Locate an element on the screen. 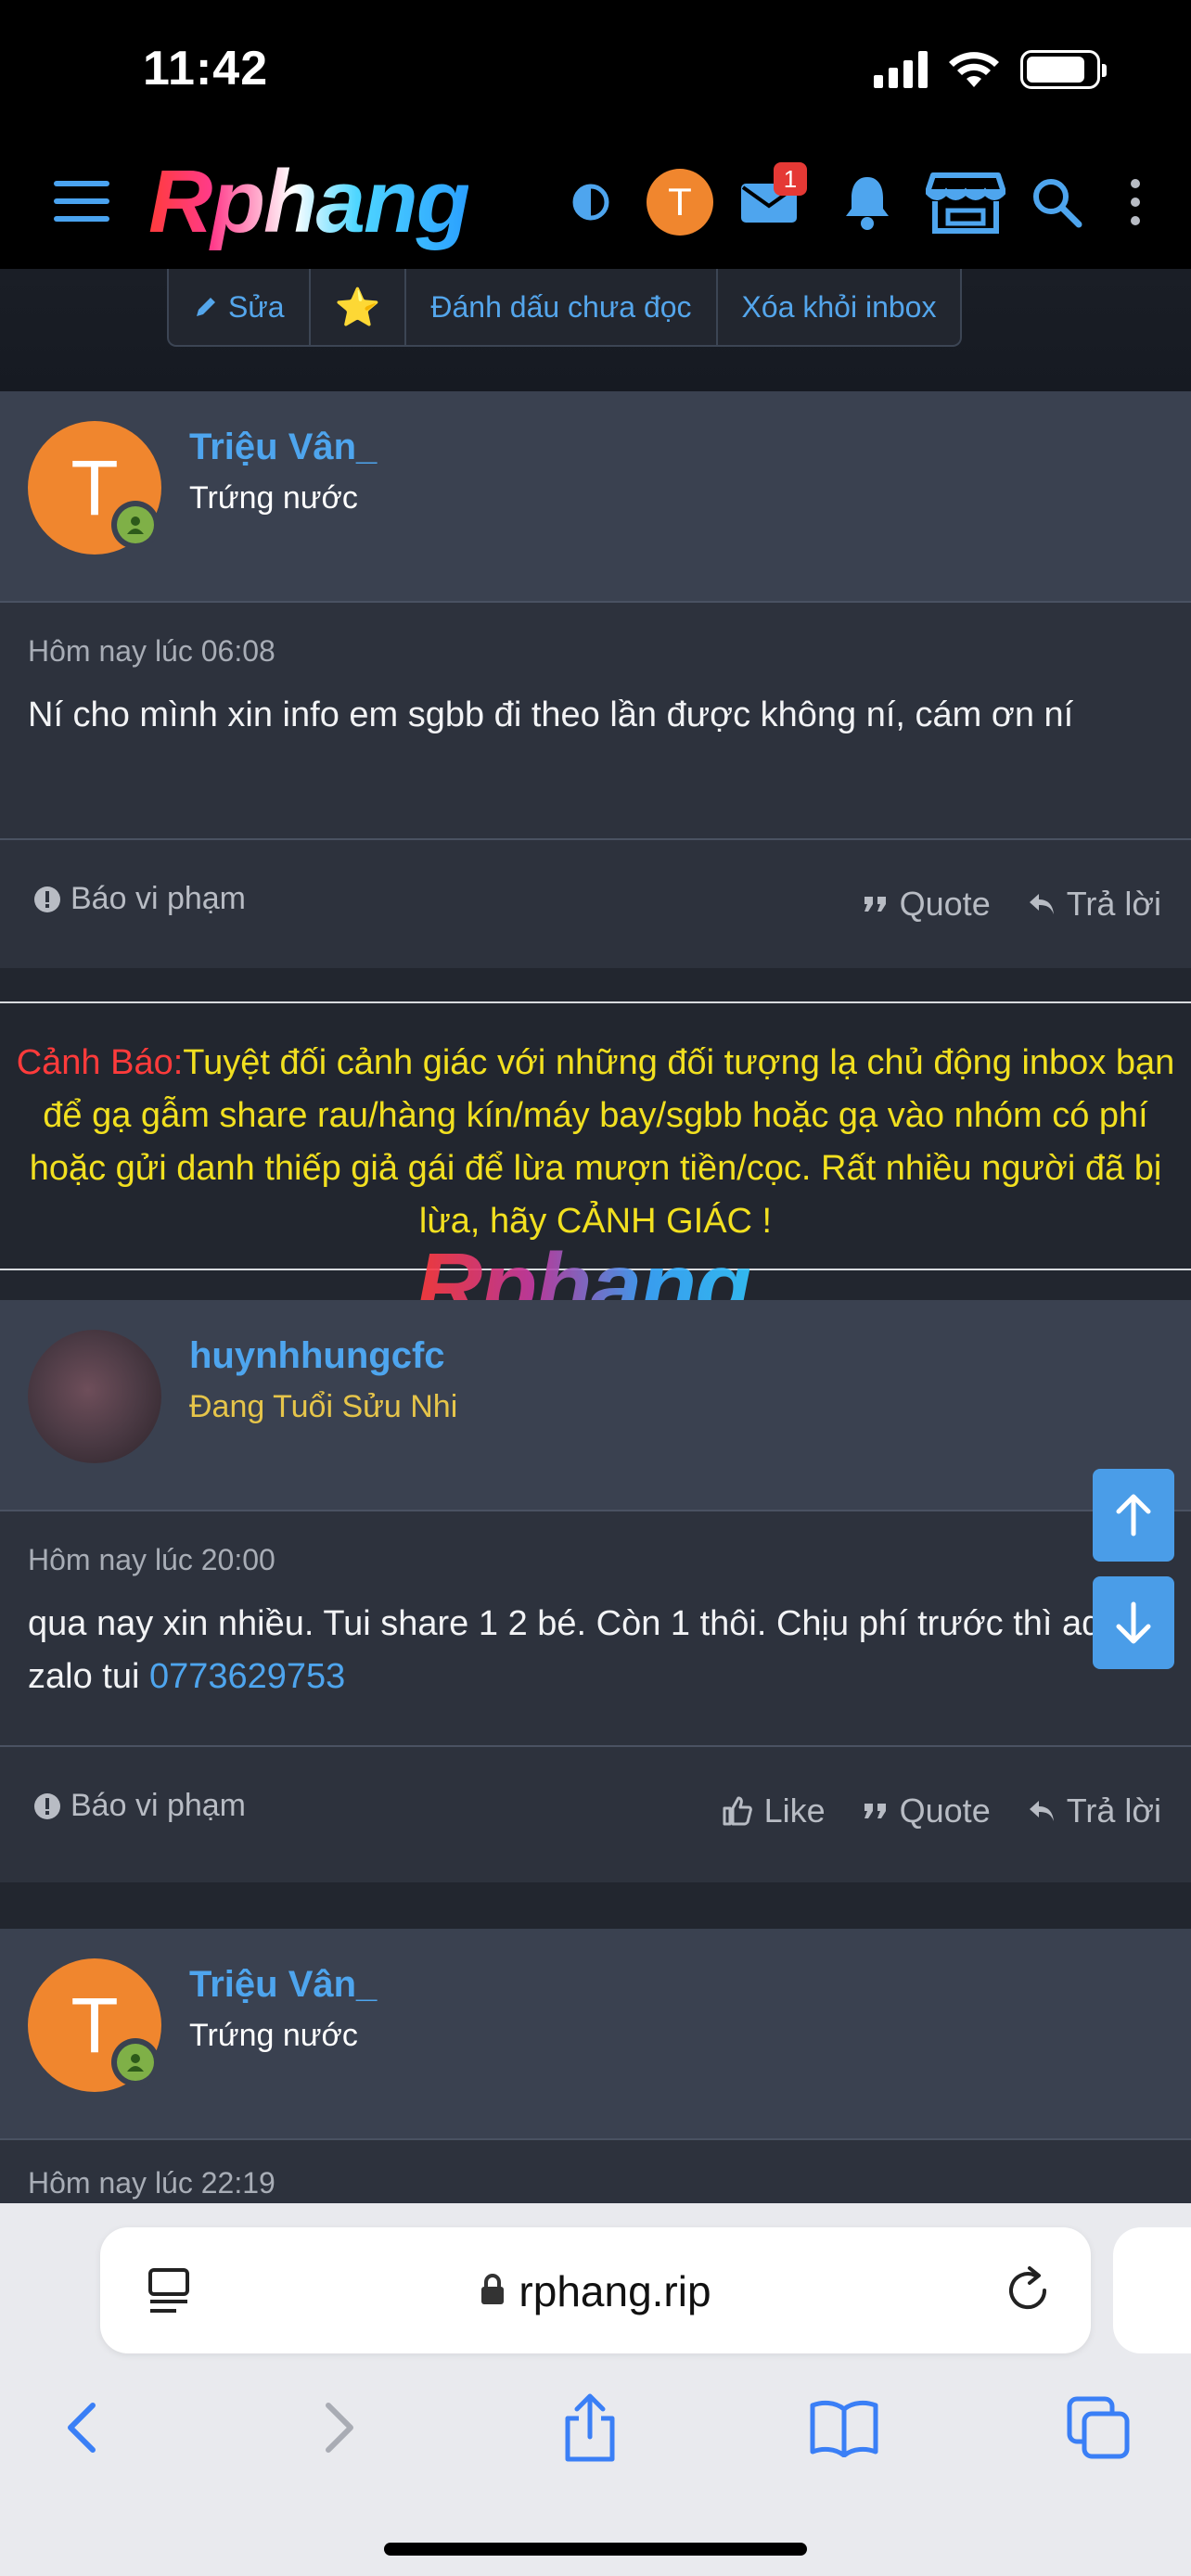  browser-nav is located at coordinates (595, 2432).